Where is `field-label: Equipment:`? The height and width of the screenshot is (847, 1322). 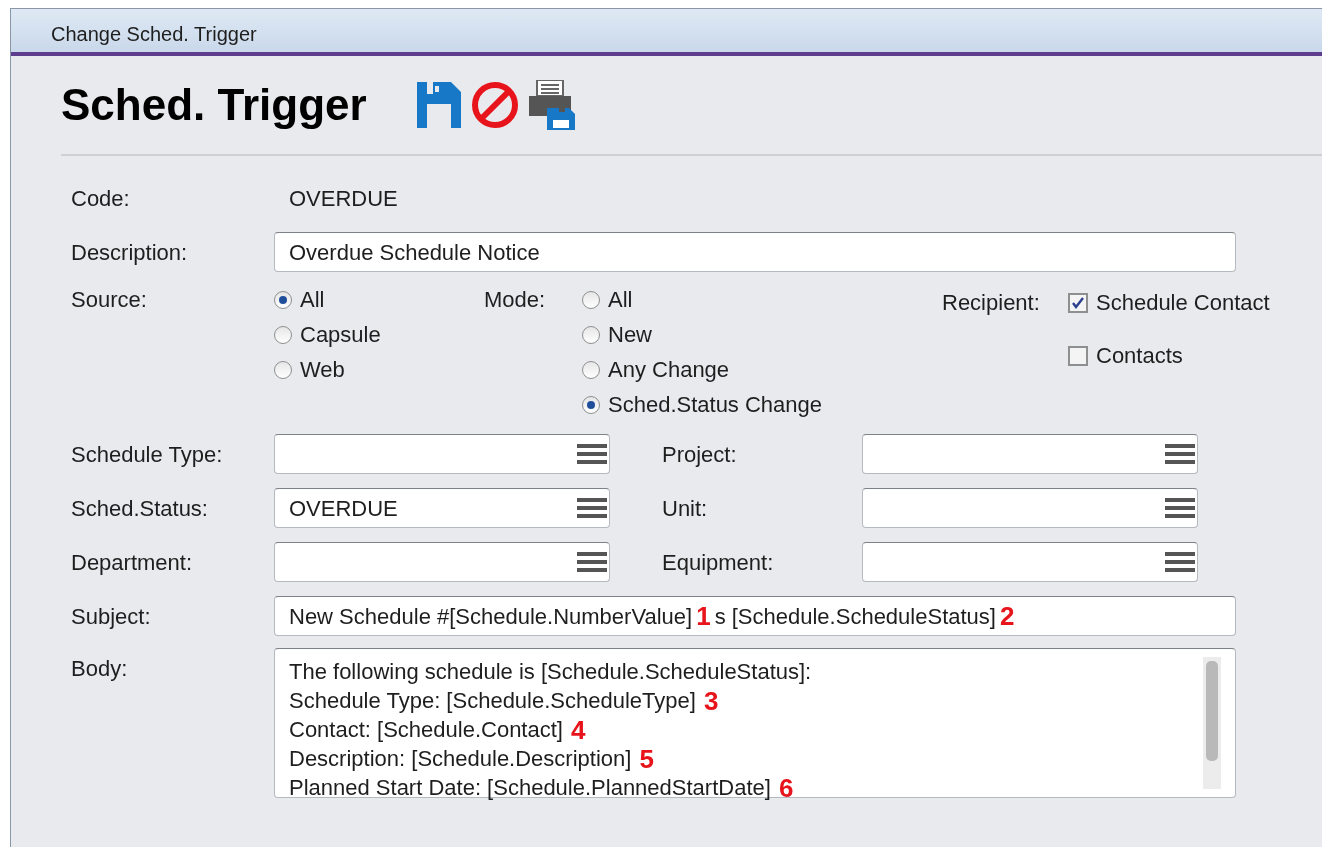 field-label: Equipment: is located at coordinates (718, 562).